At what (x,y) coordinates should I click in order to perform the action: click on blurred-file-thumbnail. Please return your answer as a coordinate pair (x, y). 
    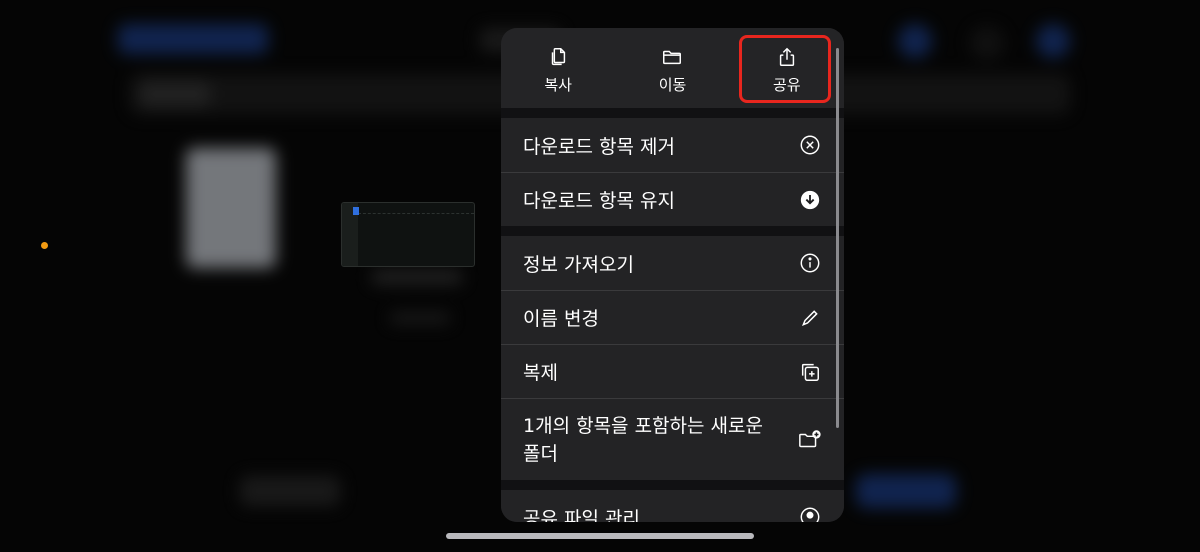
    Looking at the image, I should click on (231, 208).